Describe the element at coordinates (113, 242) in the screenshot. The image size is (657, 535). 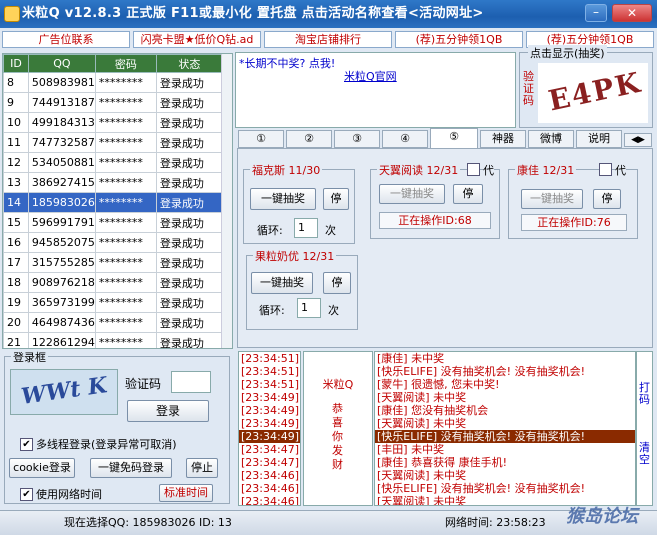
I see `table-row: 16 945852075 ******** 登录成功` at that location.